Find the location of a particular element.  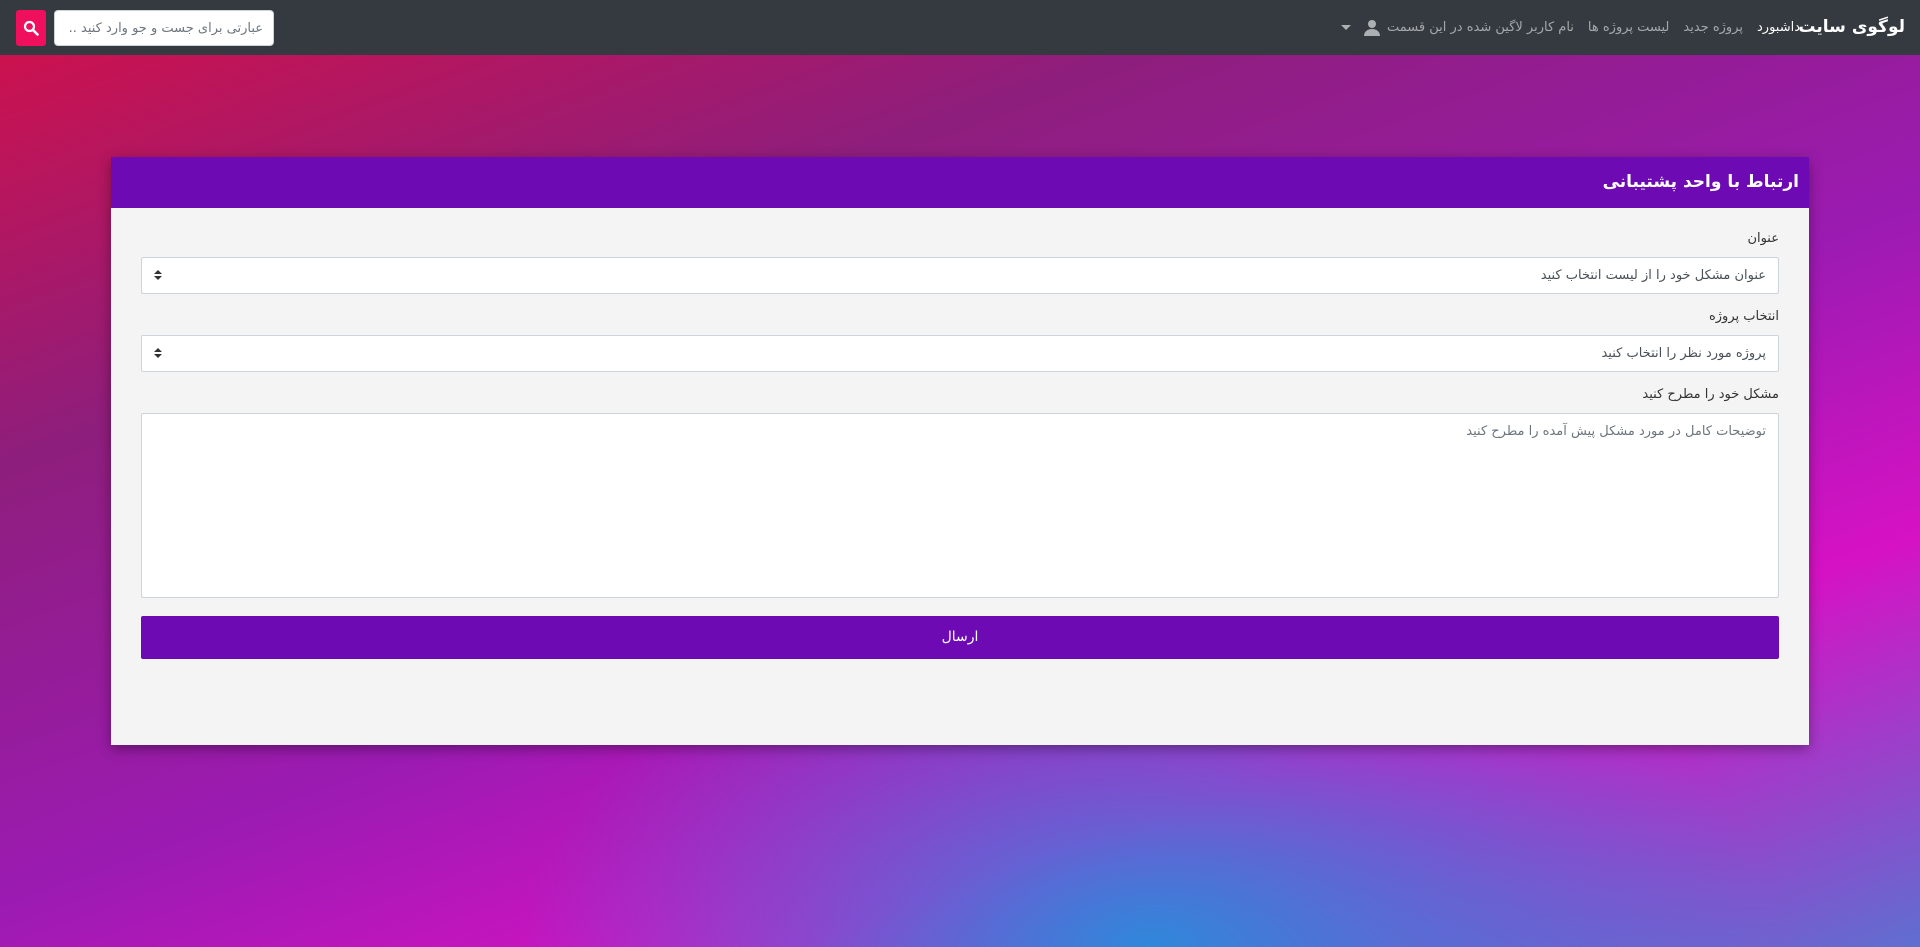

nav-link-dashboard: داشبورد is located at coordinates (1778, 27).